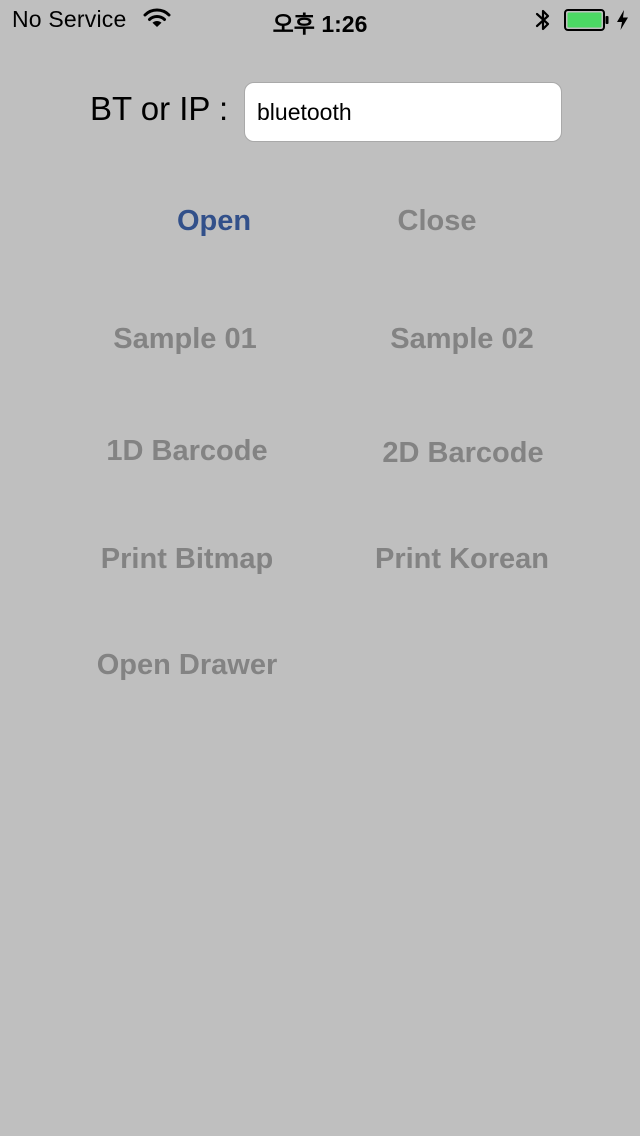 The image size is (640, 1136). What do you see at coordinates (186, 451) in the screenshot?
I see `barcode-1d-button: 1D Barcode` at bounding box center [186, 451].